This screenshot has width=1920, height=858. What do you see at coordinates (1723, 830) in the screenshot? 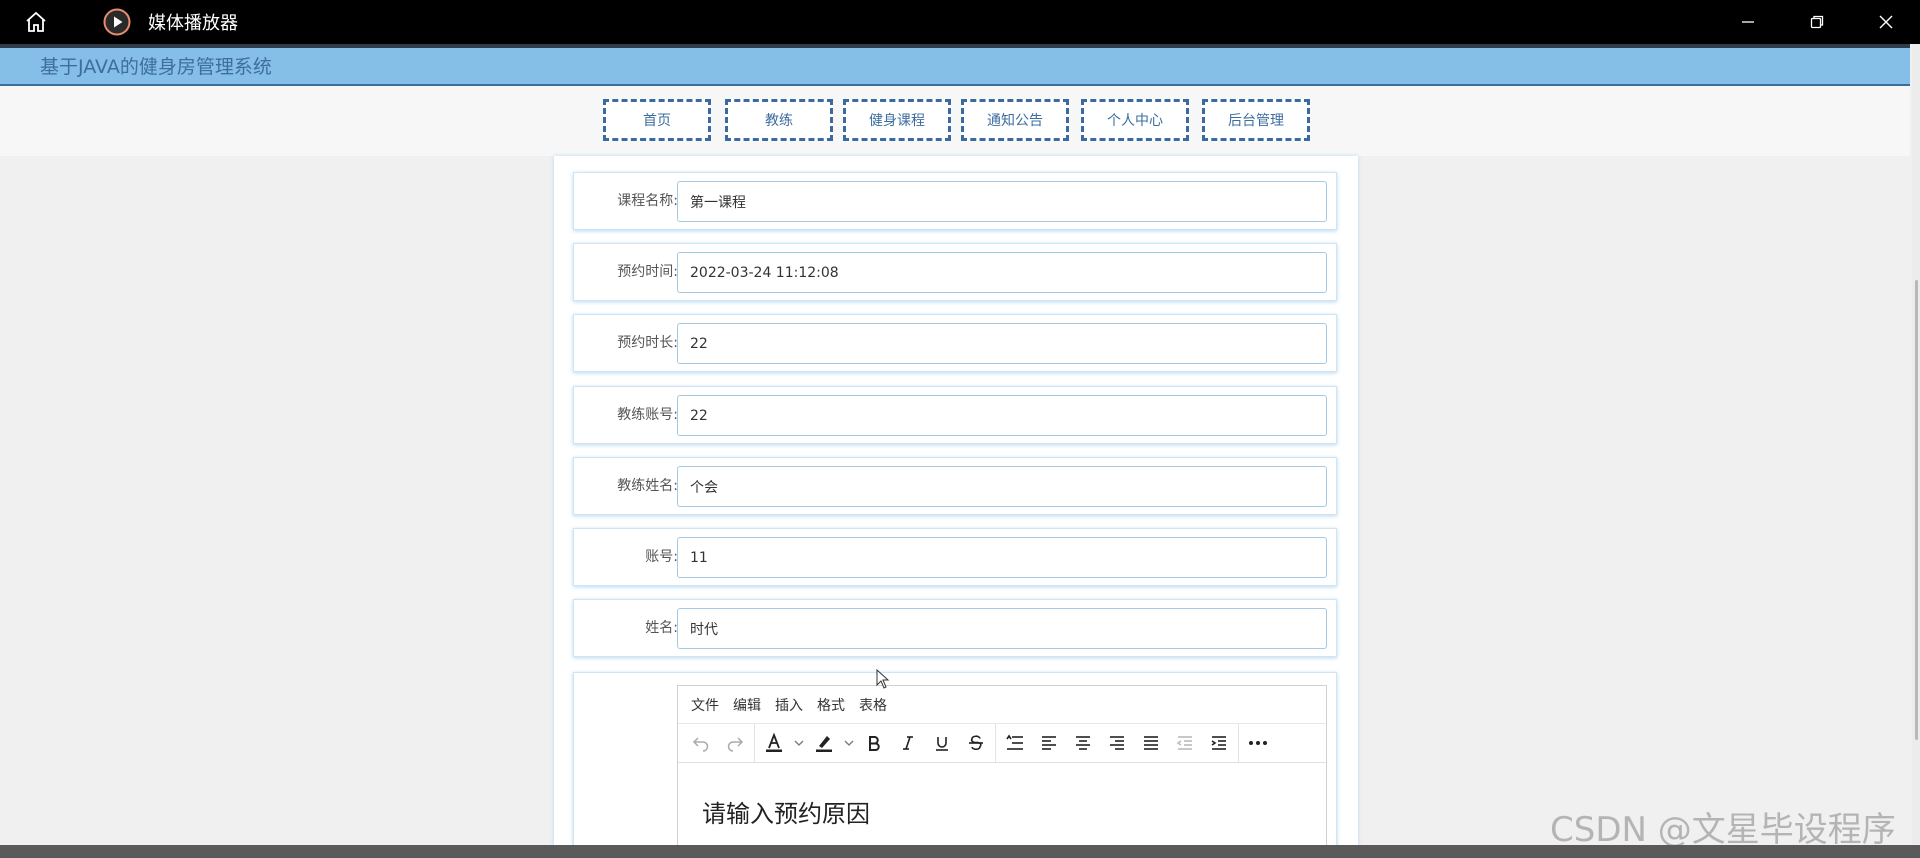
I see `watermark: CSDN @文星毕设程序` at bounding box center [1723, 830].